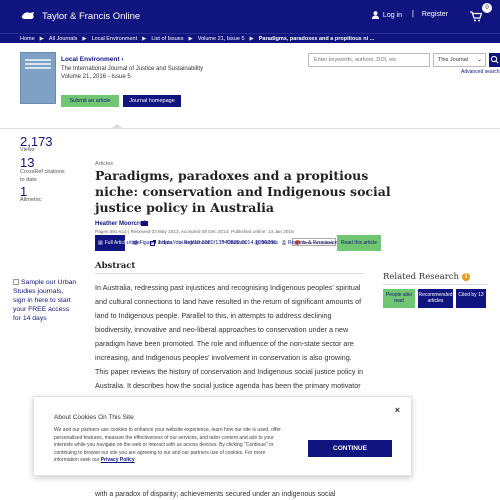 The width and height of the screenshot is (500, 500). What do you see at coordinates (479, 60) in the screenshot?
I see `chevron-down-icon: ⌄` at bounding box center [479, 60].